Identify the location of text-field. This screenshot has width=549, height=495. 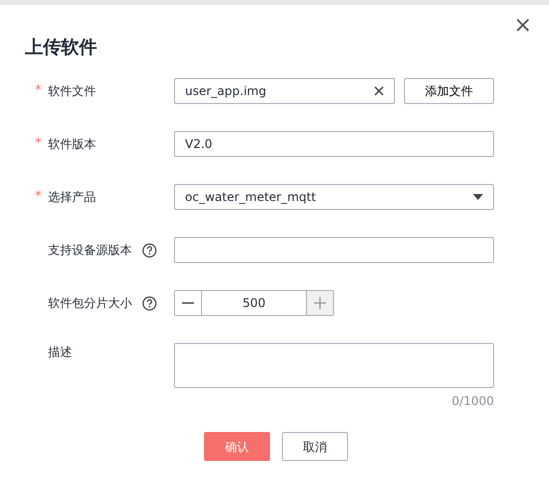
(334, 250).